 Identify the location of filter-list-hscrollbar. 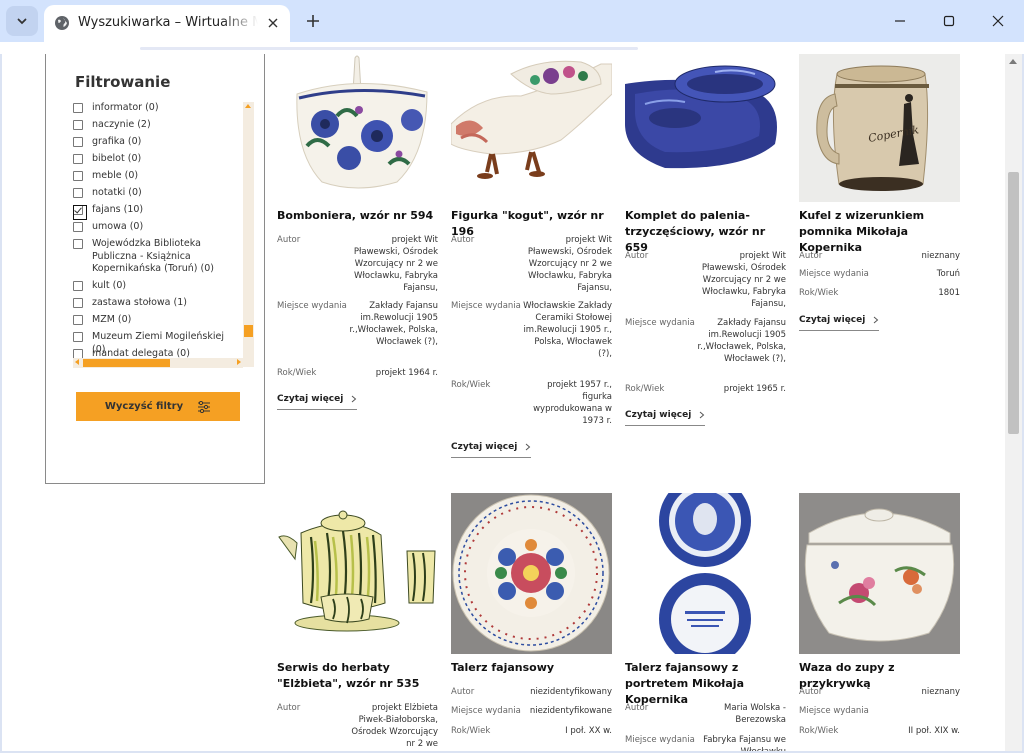
(158, 363).